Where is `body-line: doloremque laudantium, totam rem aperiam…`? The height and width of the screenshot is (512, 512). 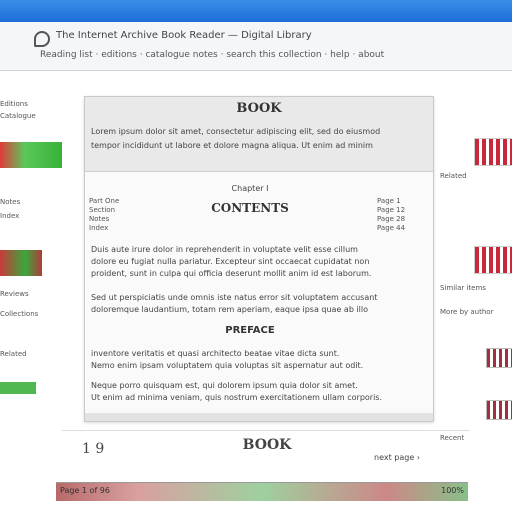 body-line: doloremque laudantium, totam rem aperiam… is located at coordinates (230, 309).